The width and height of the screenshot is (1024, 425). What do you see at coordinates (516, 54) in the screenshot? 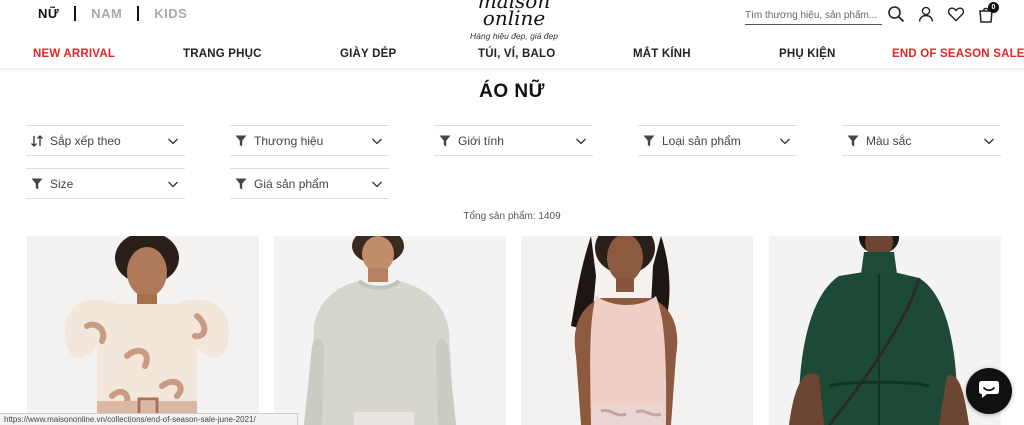
I see `nav-bags: TÚI, VÍ, BALO` at bounding box center [516, 54].